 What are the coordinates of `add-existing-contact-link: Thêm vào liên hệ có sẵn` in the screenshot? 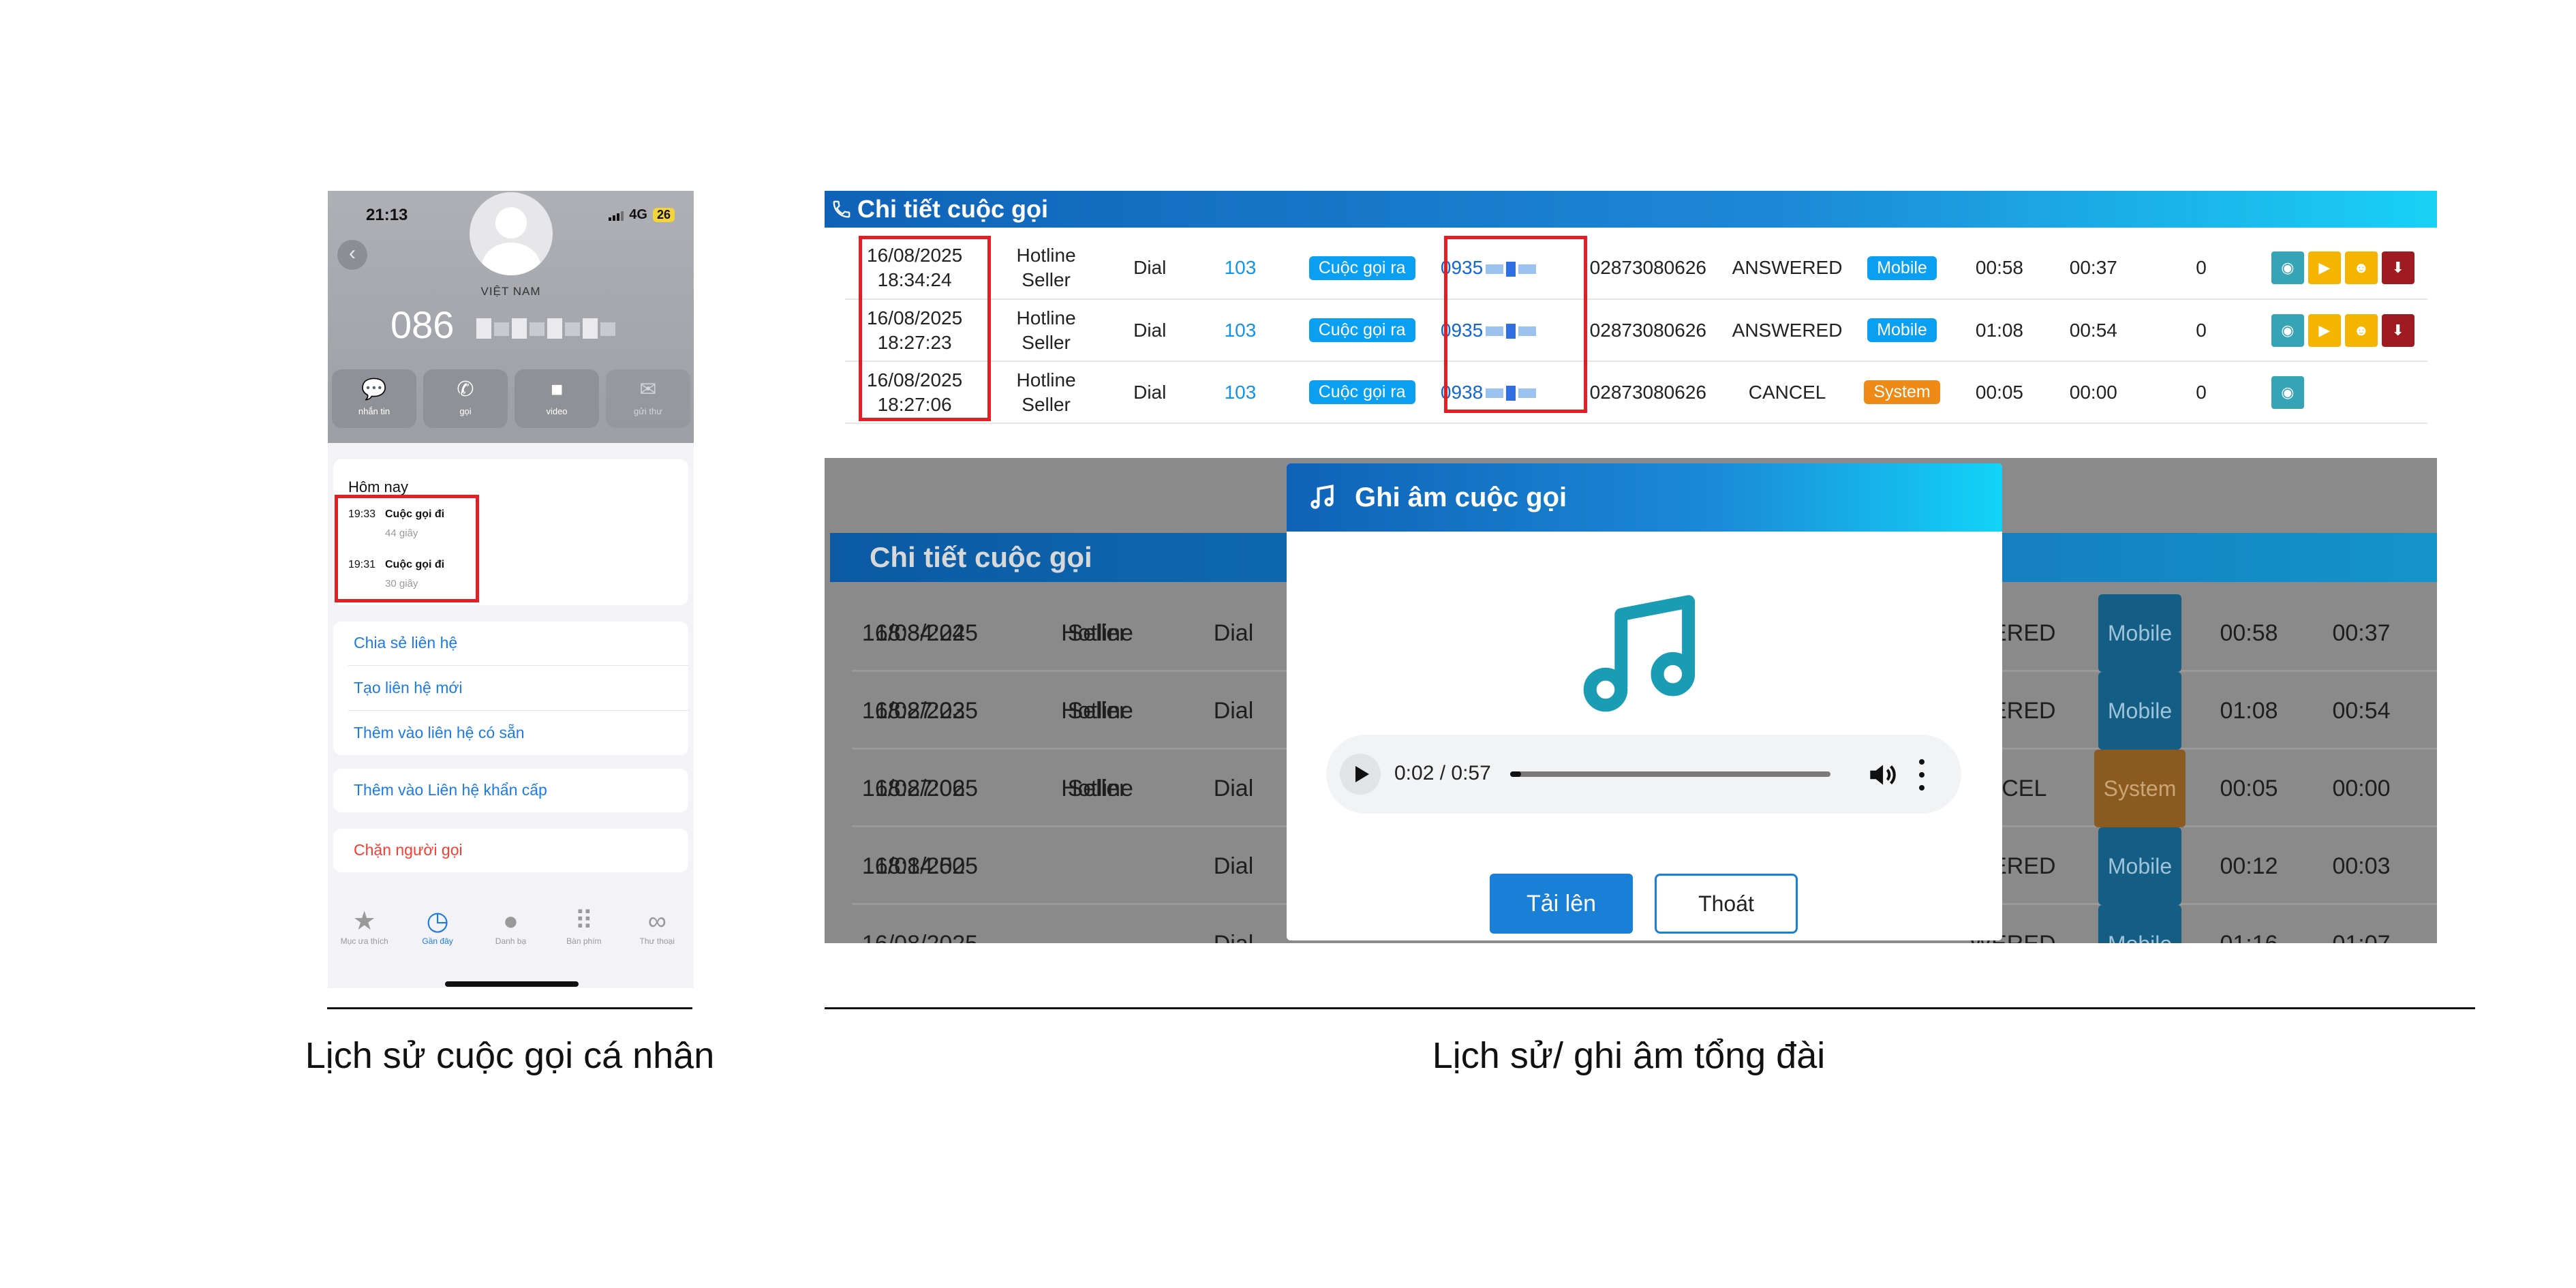 It's located at (439, 733).